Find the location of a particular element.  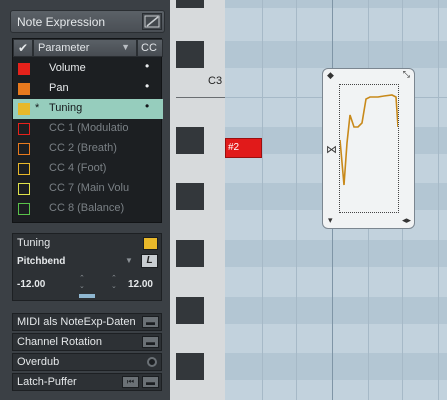

channel-rotation-row: Channel Rotation ▬ is located at coordinates (87, 342).